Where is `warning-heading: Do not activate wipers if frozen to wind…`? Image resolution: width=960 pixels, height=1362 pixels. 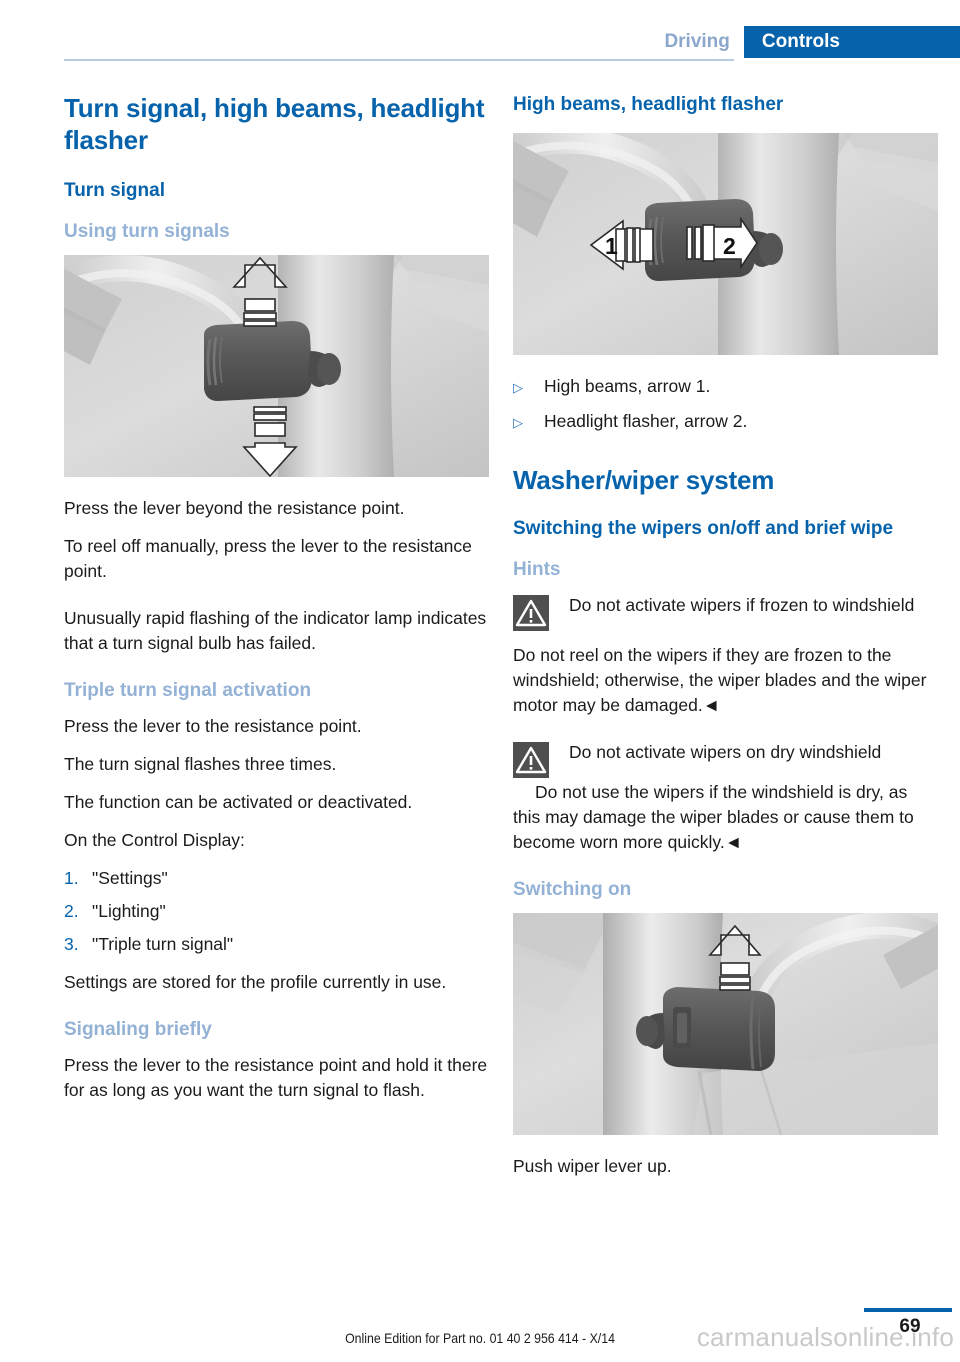
warning-heading: Do not activate wipers if frozen to wind… is located at coordinates (742, 605).